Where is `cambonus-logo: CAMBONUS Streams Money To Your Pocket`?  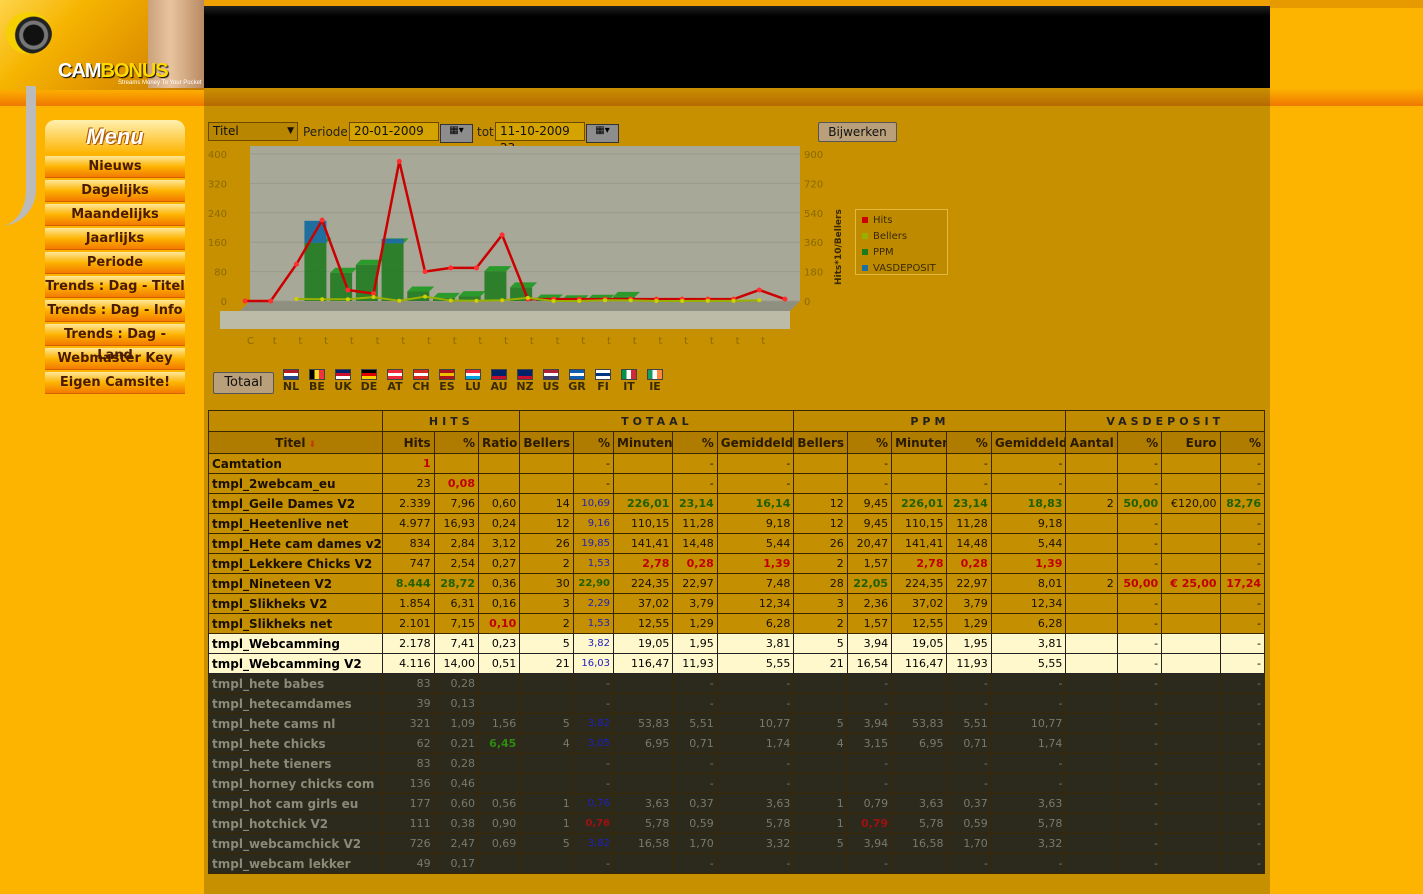 cambonus-logo: CAMBONUS Streams Money To Your Pocket is located at coordinates (102, 45).